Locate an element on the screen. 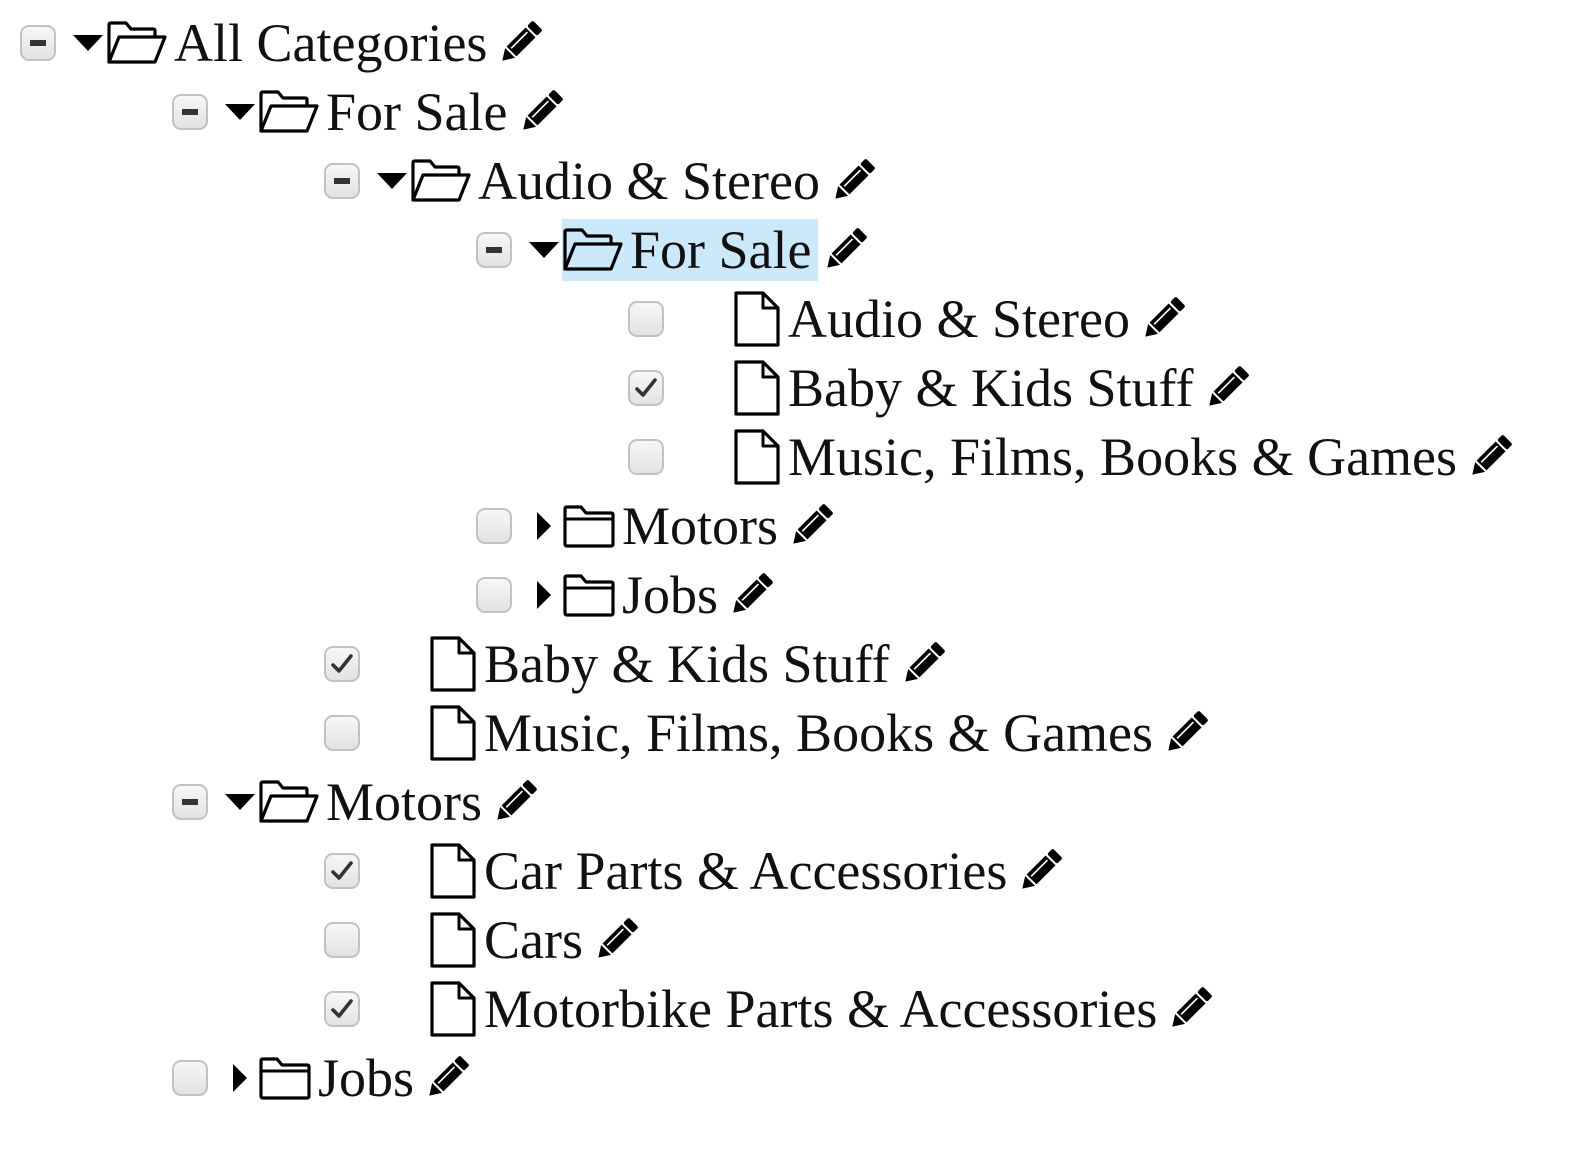 This screenshot has height=1176, width=1592. tree-folder-node: All Categories is located at coordinates (282, 43).